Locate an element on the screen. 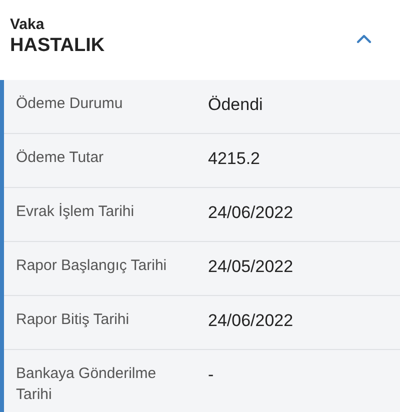  field-label: Rapor Bitiş Tarihi is located at coordinates (73, 320).